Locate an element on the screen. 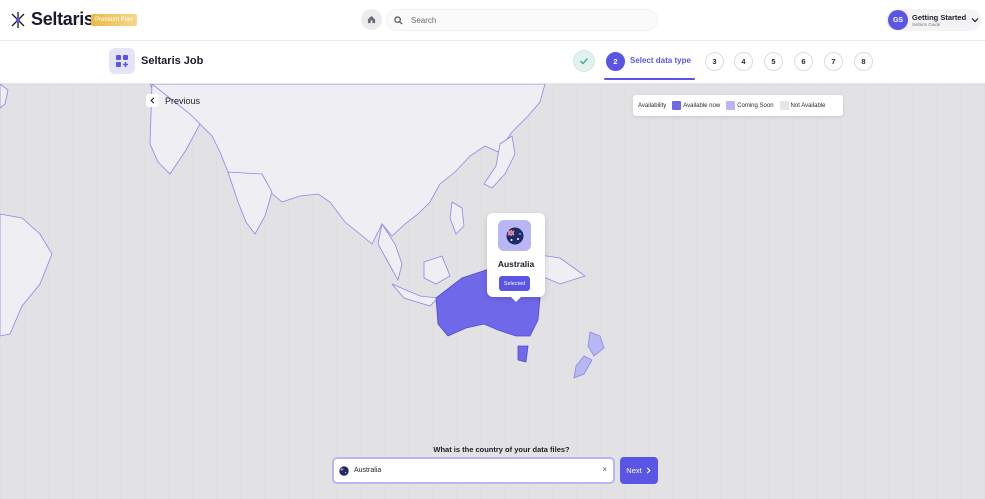 Image resolution: width=985 pixels, height=499 pixels. previous-label: Previous is located at coordinates (183, 100).